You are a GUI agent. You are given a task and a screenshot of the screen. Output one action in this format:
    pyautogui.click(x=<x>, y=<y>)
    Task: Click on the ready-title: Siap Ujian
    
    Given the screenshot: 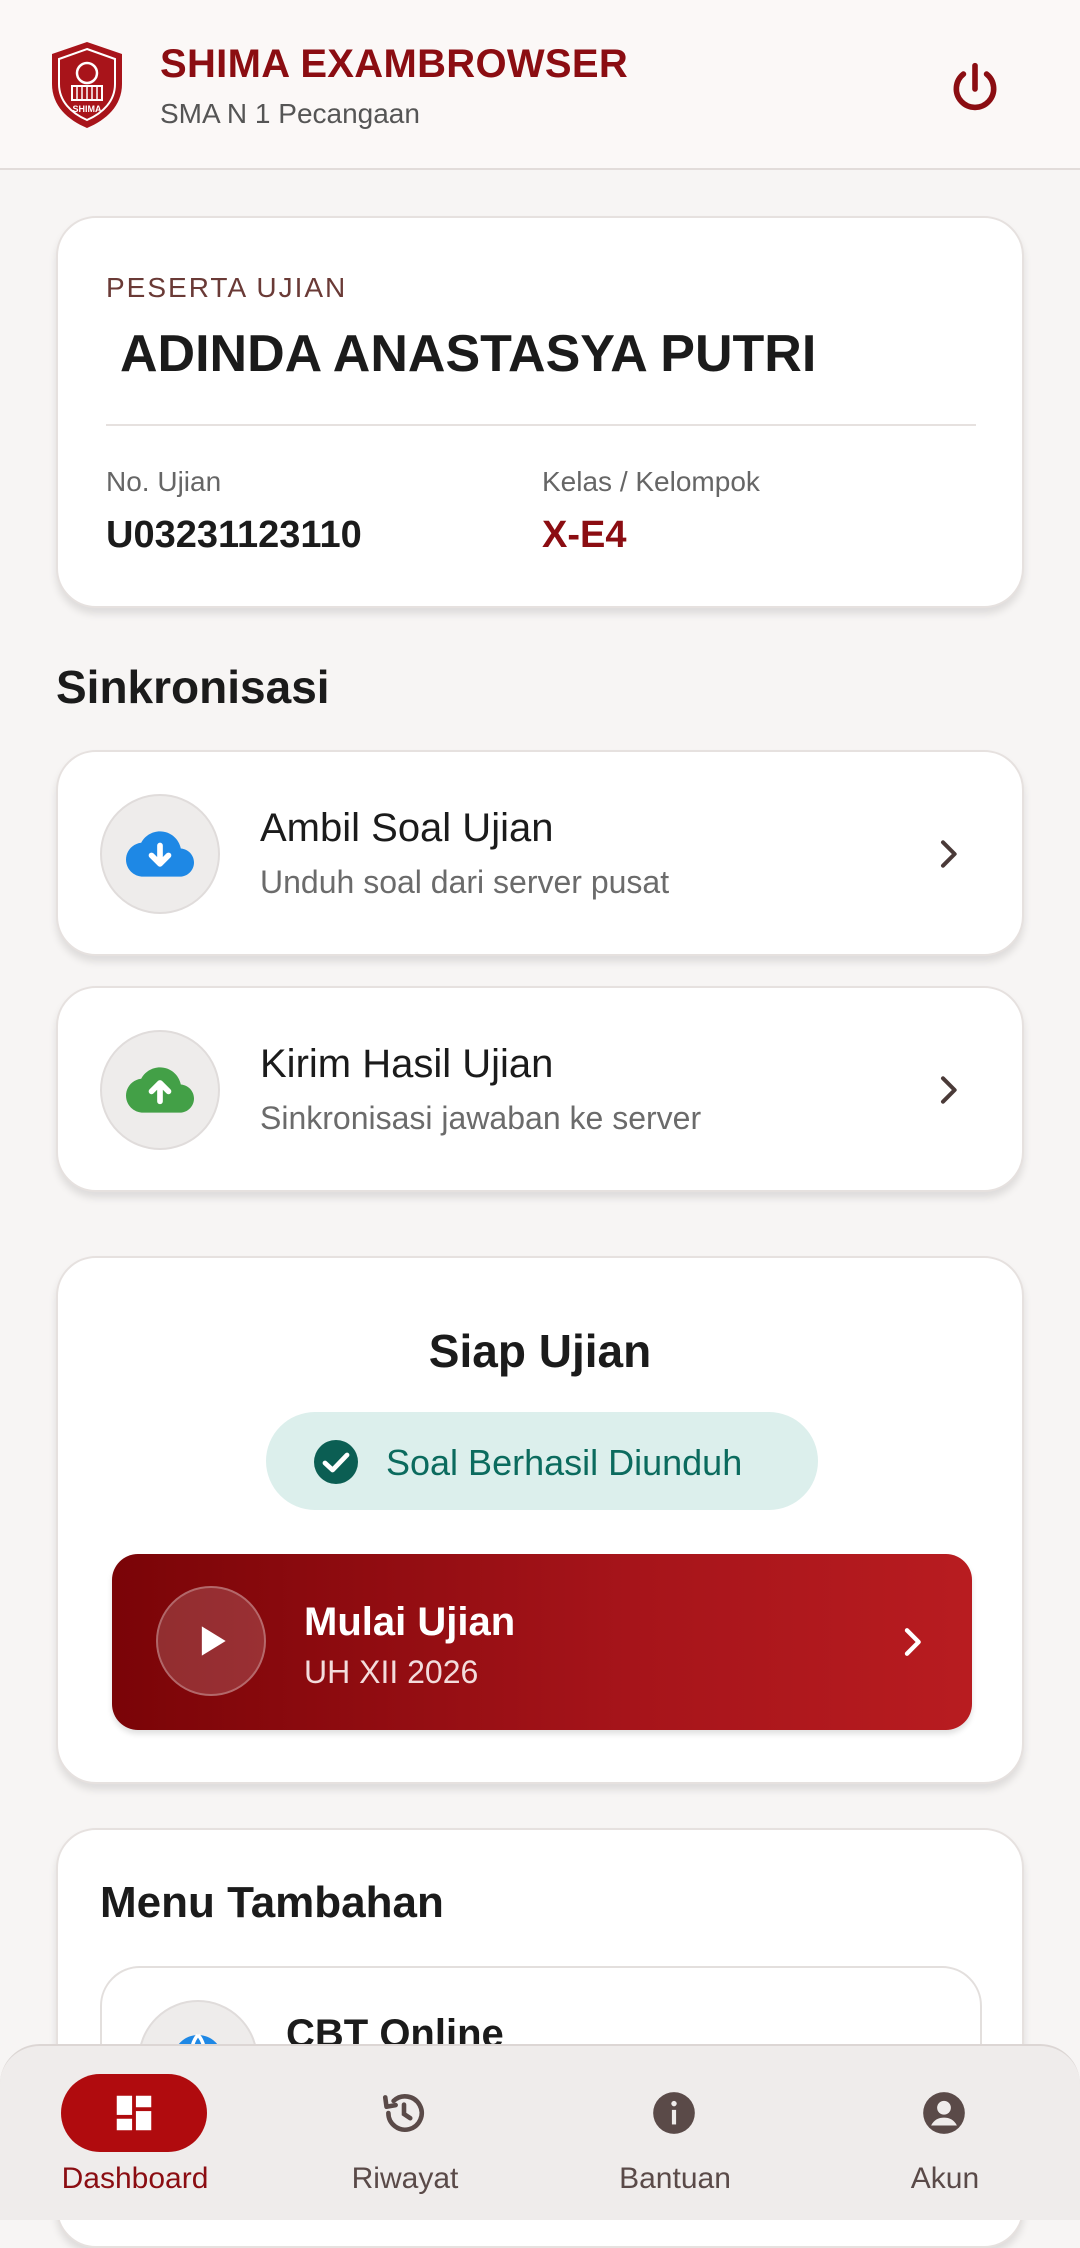 What is the action you would take?
    pyautogui.click(x=540, y=1351)
    